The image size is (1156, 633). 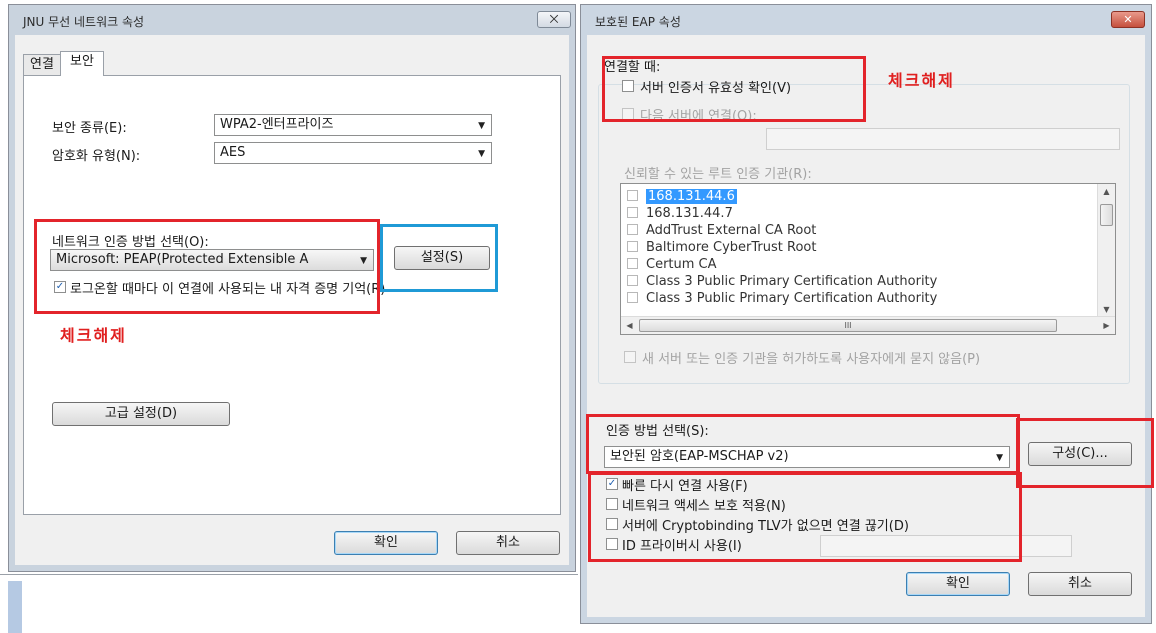 I want to click on annotation-red-box-auth-method, so click(x=207, y=266).